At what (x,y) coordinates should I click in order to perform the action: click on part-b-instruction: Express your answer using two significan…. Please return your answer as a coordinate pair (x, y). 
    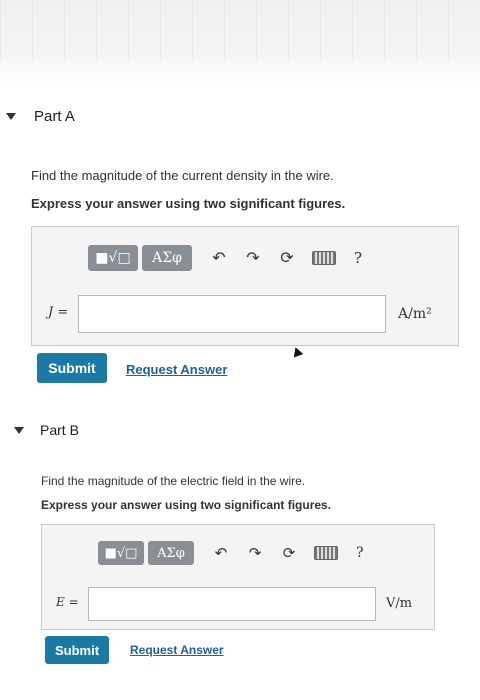
    Looking at the image, I should click on (186, 505).